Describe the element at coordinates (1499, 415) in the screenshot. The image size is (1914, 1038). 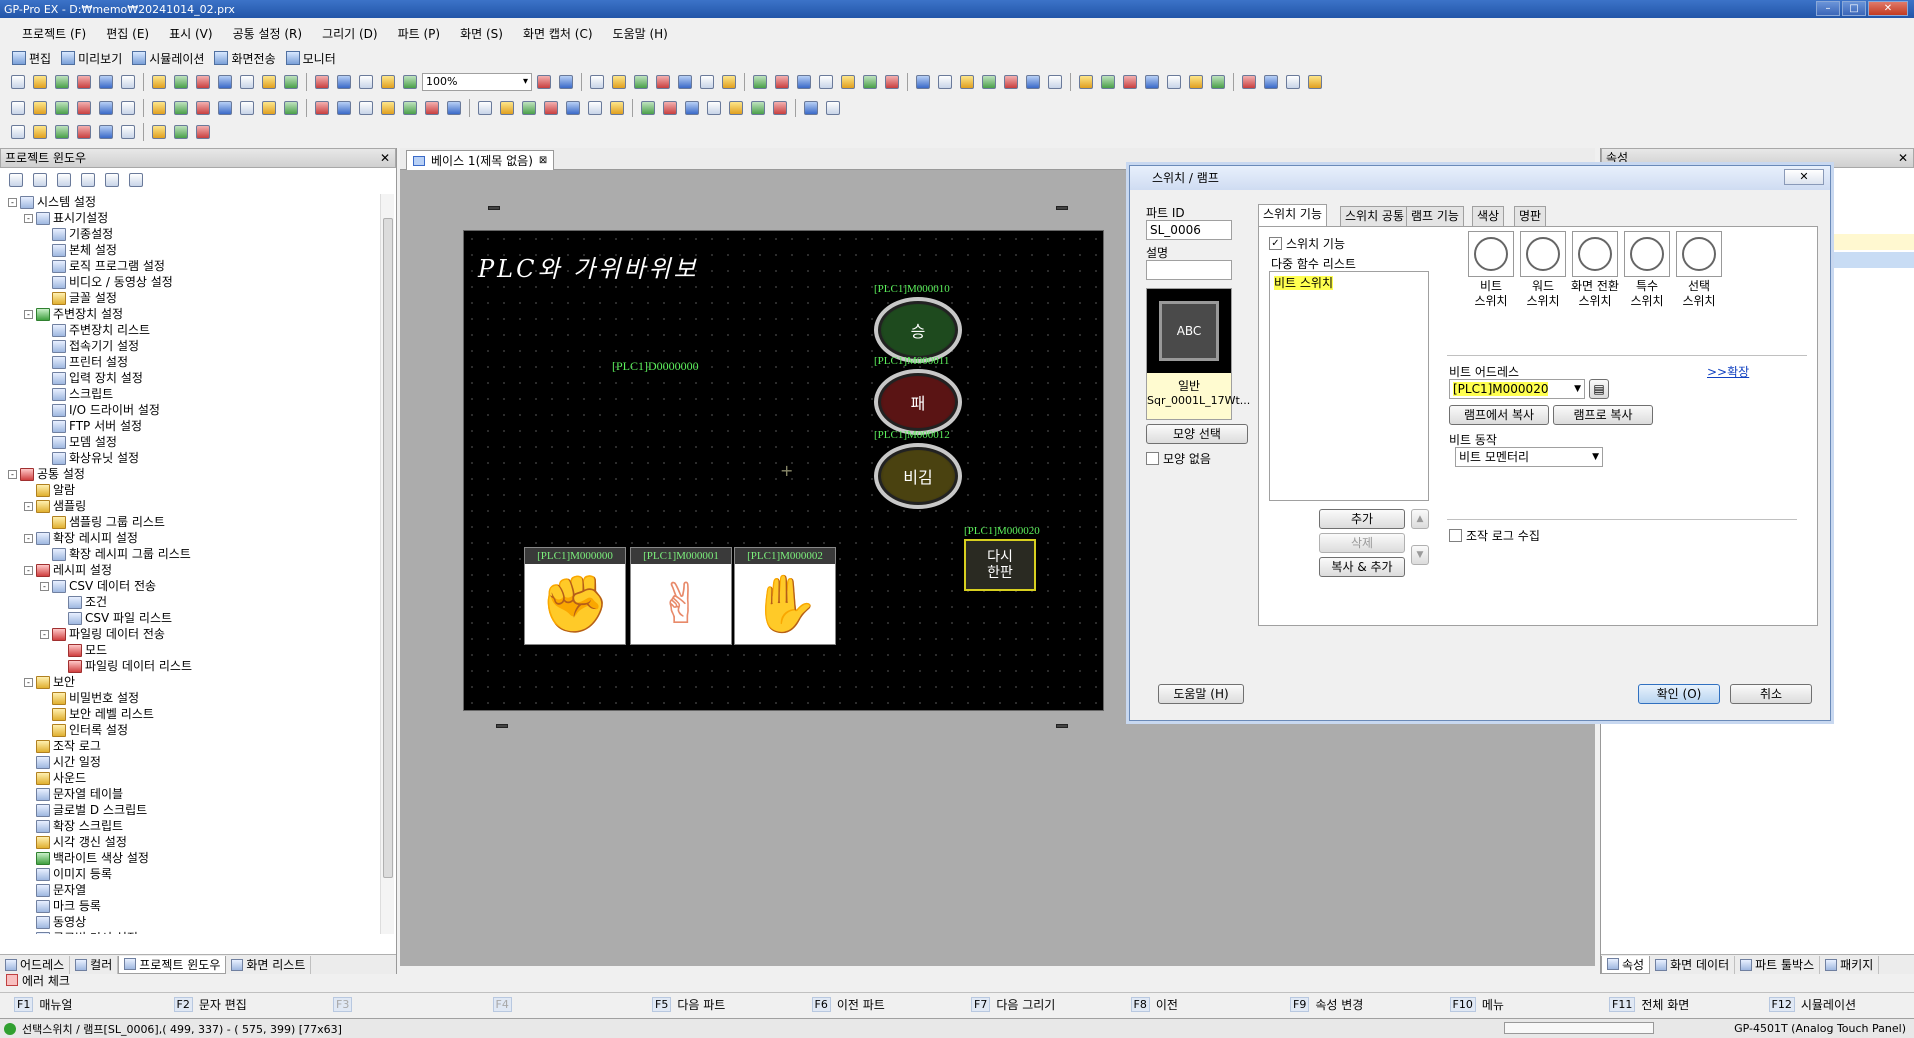
I see `copy-from-lamp-button: 램프에서 복사` at that location.